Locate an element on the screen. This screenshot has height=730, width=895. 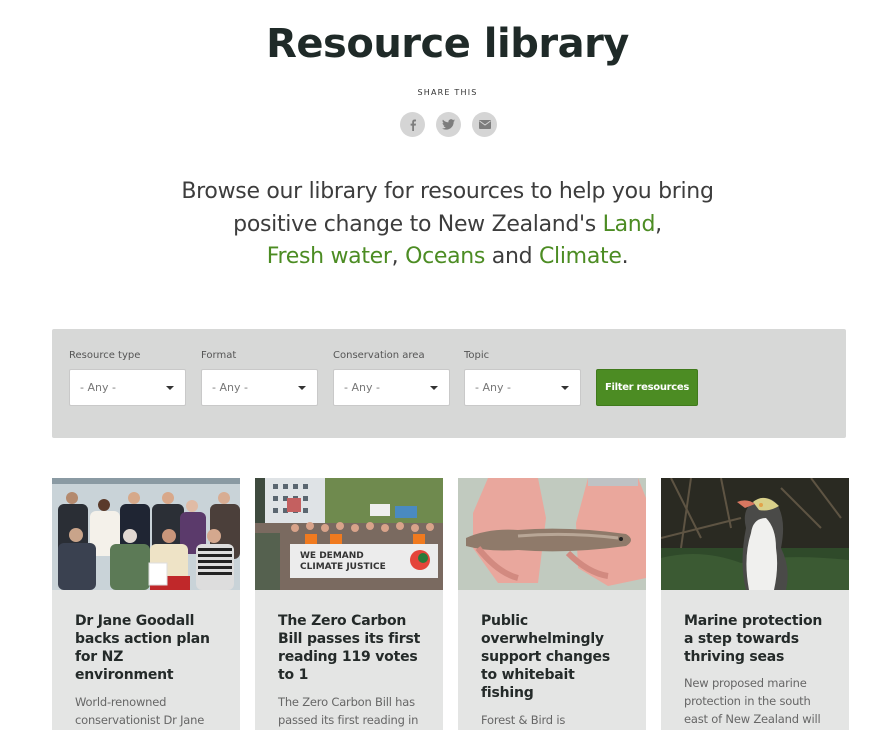
share-facebook-button is located at coordinates (412, 124).